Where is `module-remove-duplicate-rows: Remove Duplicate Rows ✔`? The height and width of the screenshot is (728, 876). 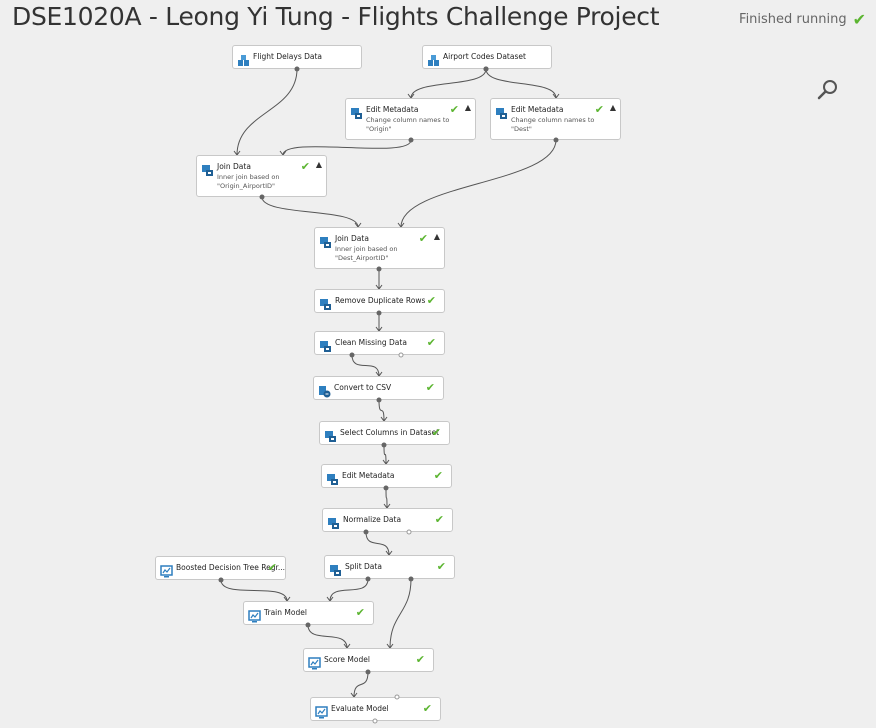 module-remove-duplicate-rows: Remove Duplicate Rows ✔ is located at coordinates (379, 301).